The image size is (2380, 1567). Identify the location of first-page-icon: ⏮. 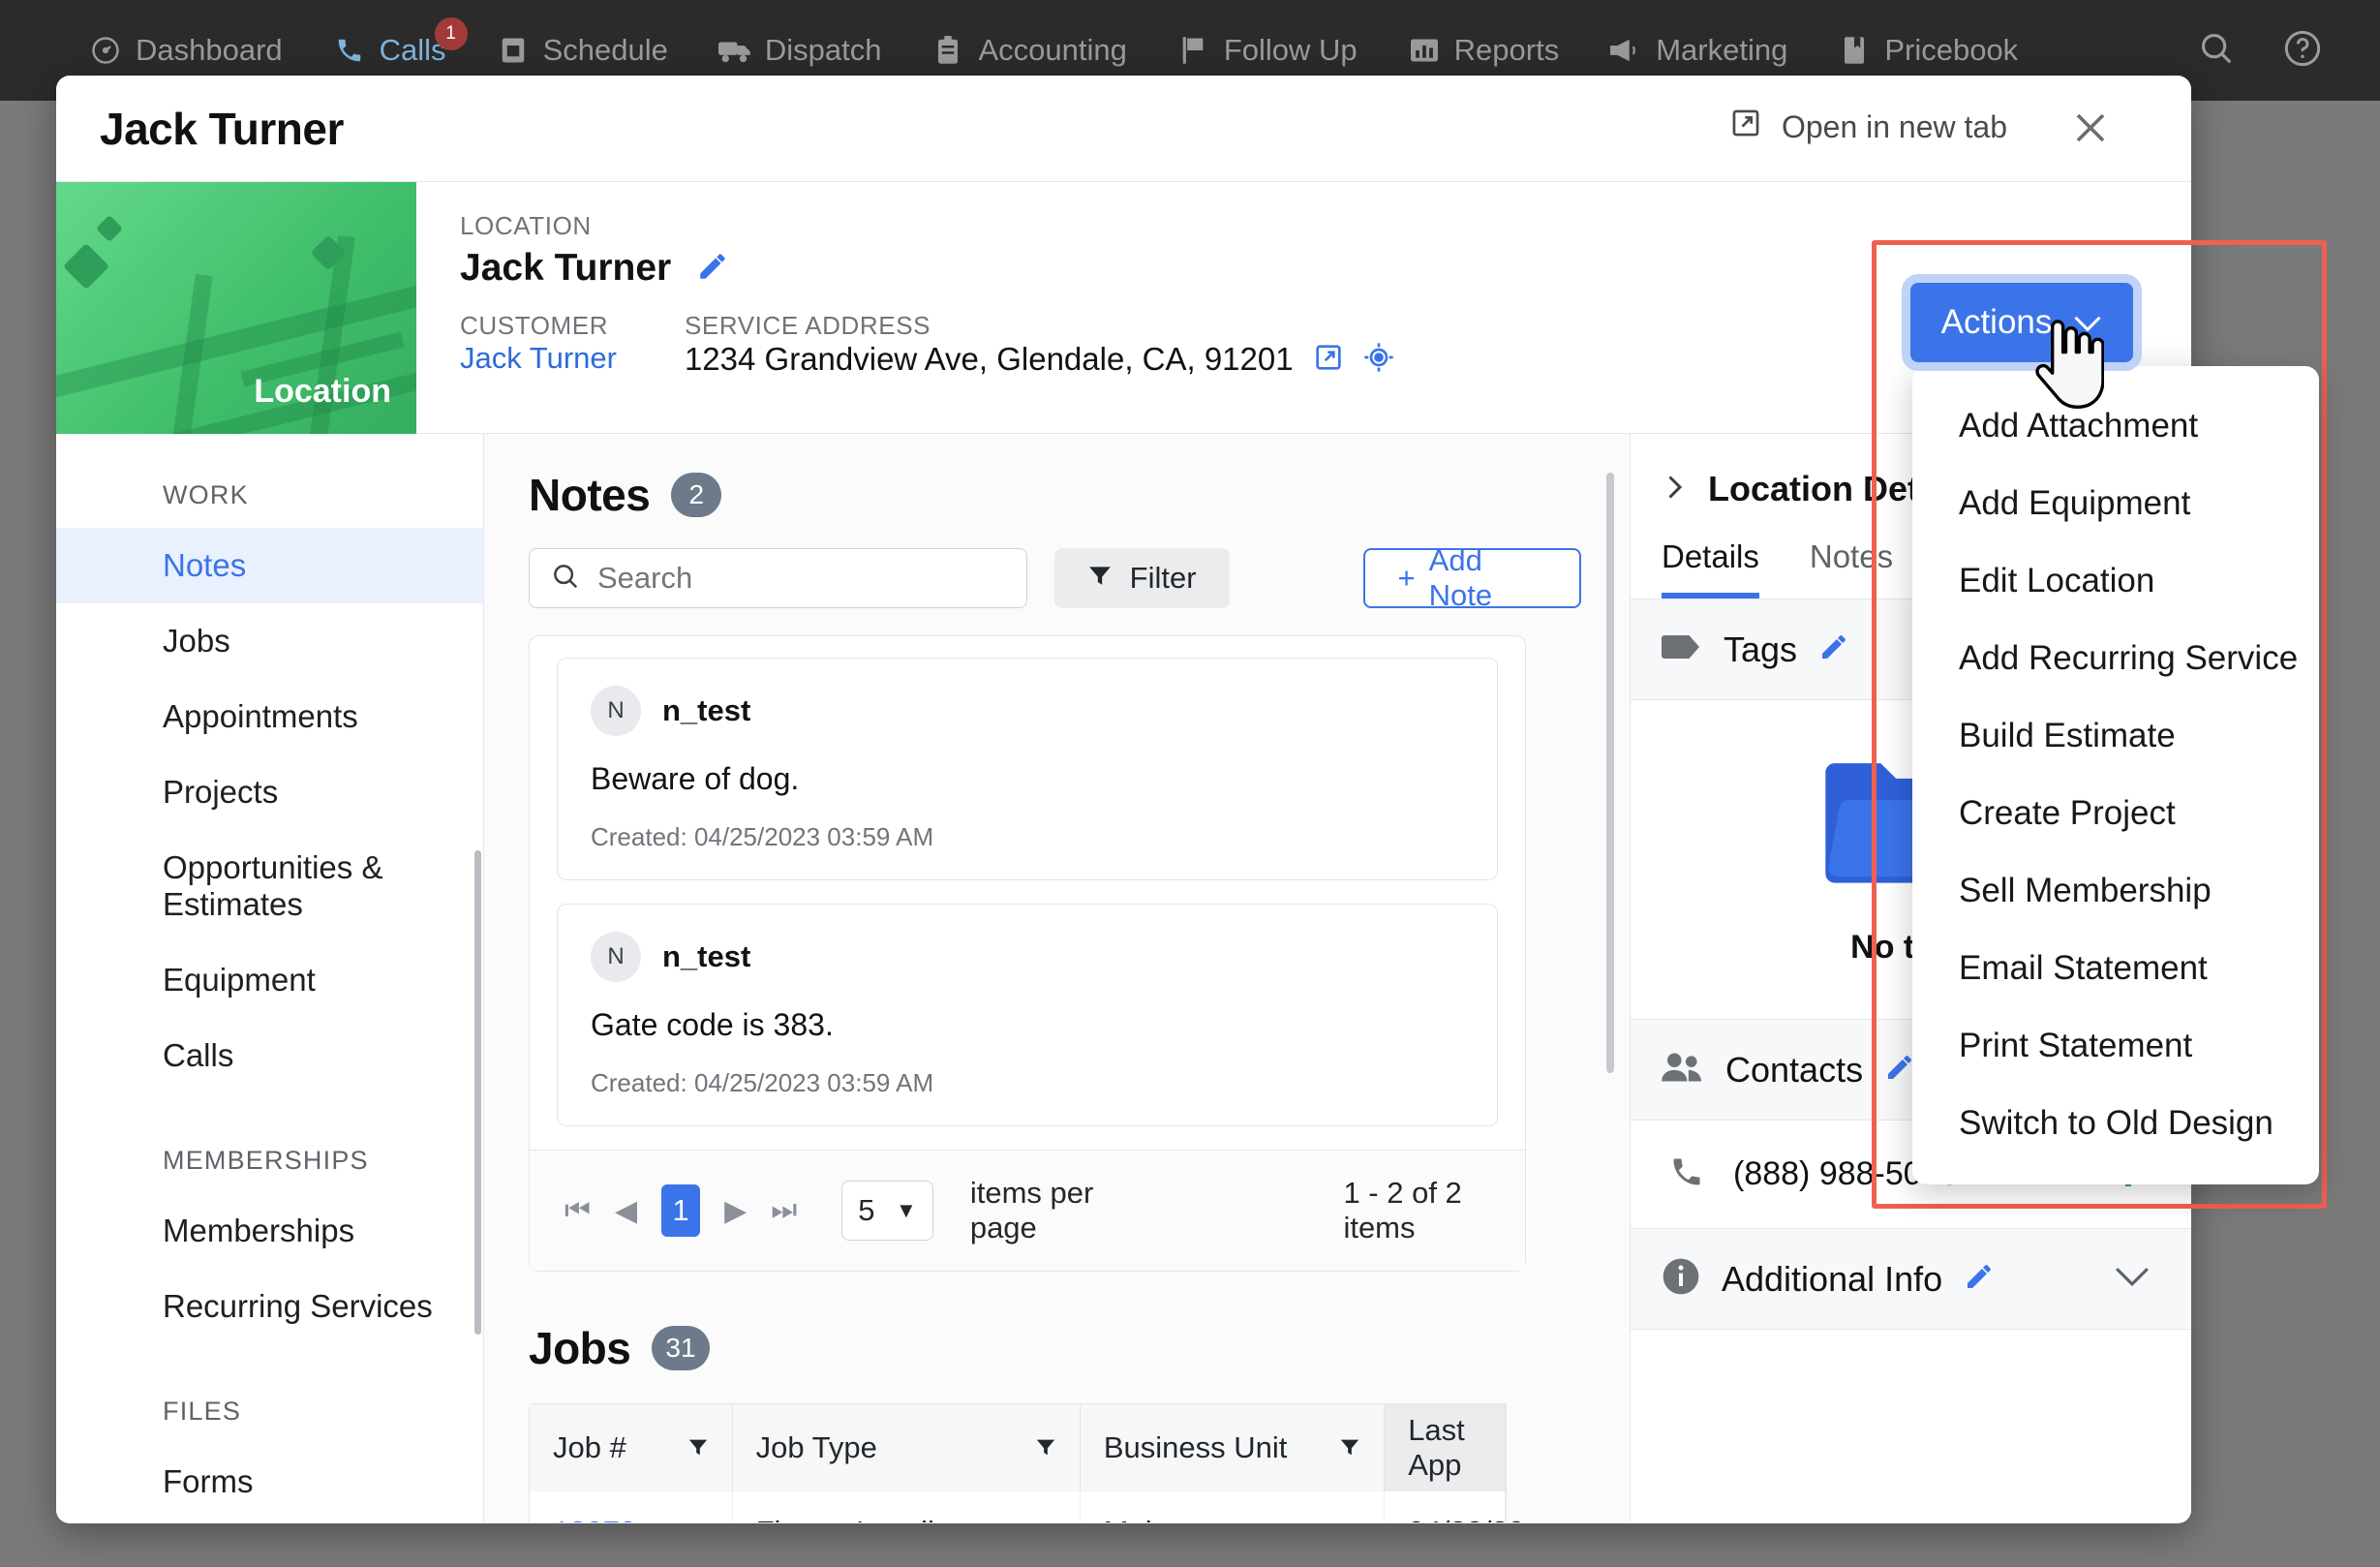
(578, 1210).